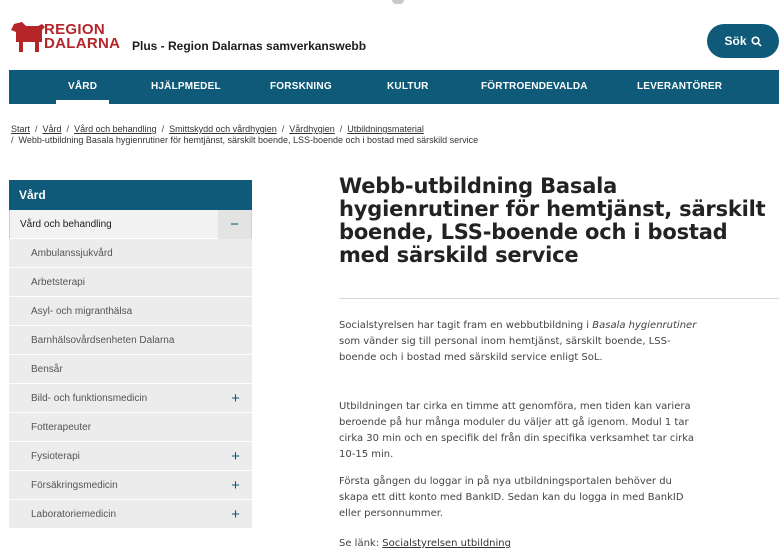 This screenshot has height=552, width=784. Describe the element at coordinates (20, 129) in the screenshot. I see `breadcrumb-start: Start` at that location.